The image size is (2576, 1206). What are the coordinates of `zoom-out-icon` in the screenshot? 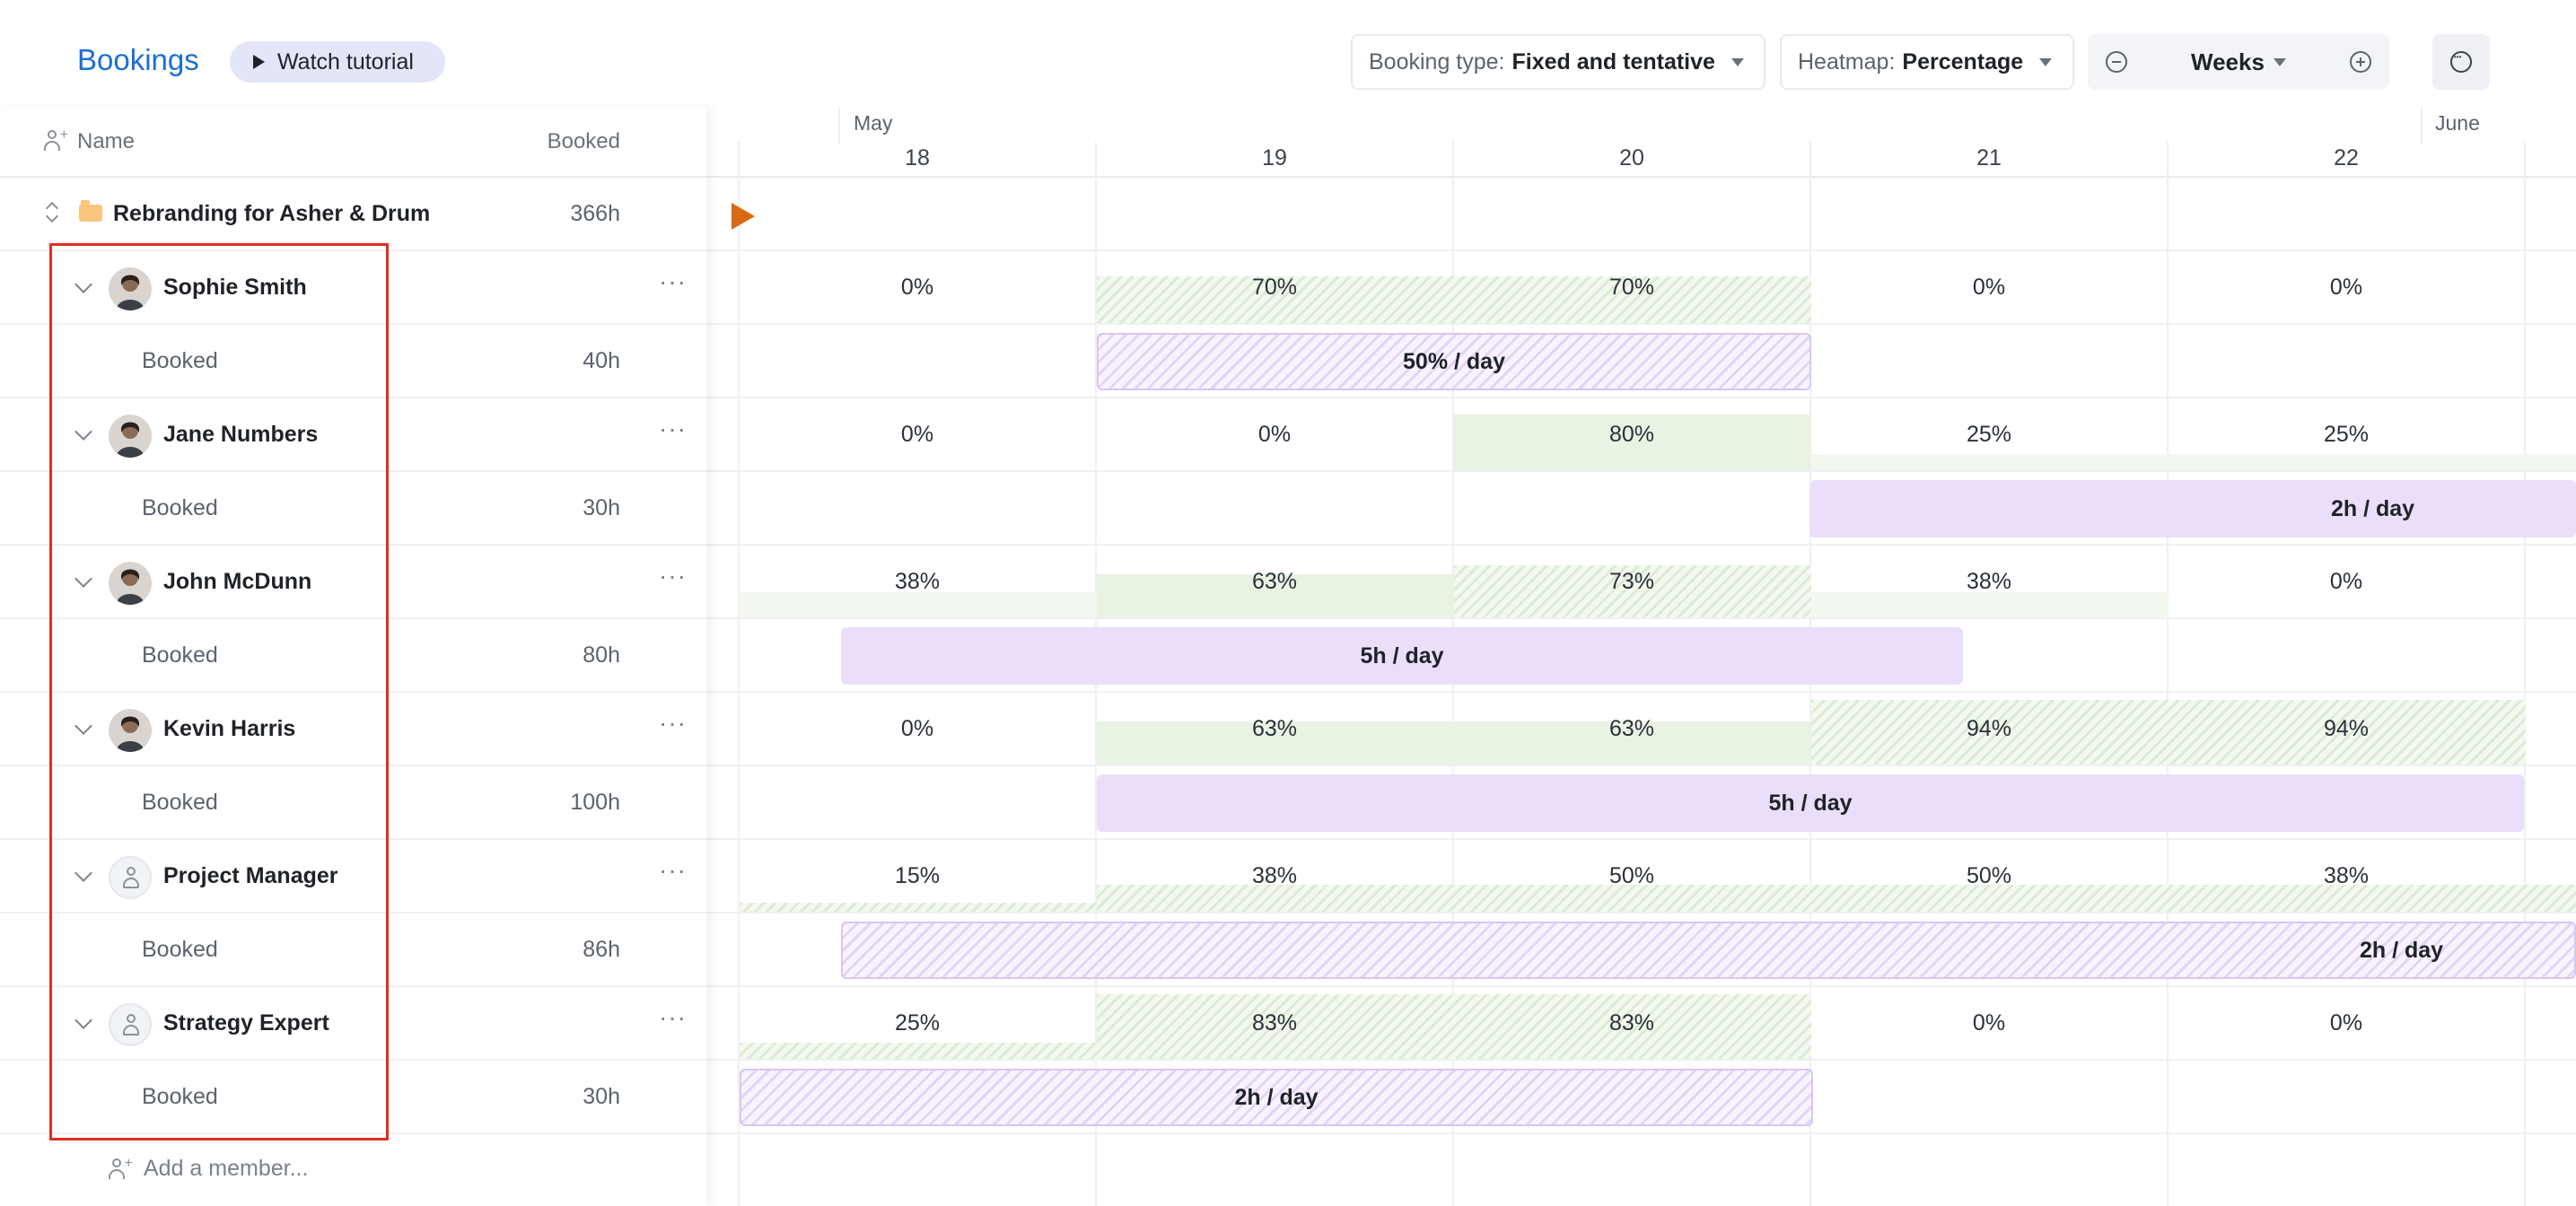 It's located at (2116, 62).